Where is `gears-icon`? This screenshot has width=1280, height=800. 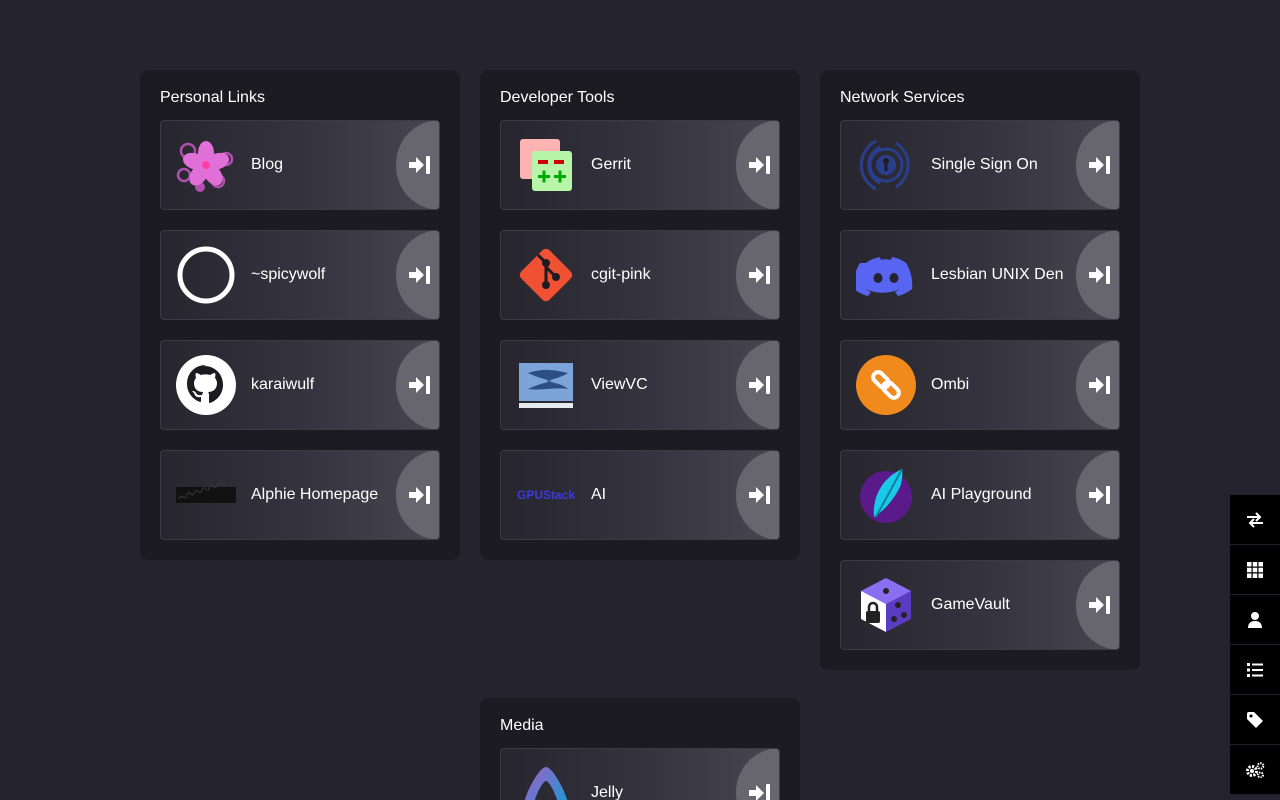
gears-icon is located at coordinates (1255, 769).